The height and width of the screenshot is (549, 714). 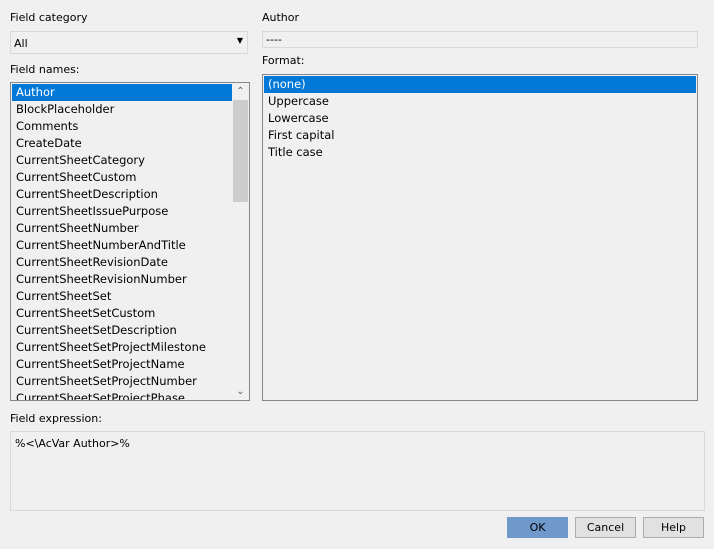 What do you see at coordinates (49, 17) in the screenshot?
I see `field-category-label: Field category` at bounding box center [49, 17].